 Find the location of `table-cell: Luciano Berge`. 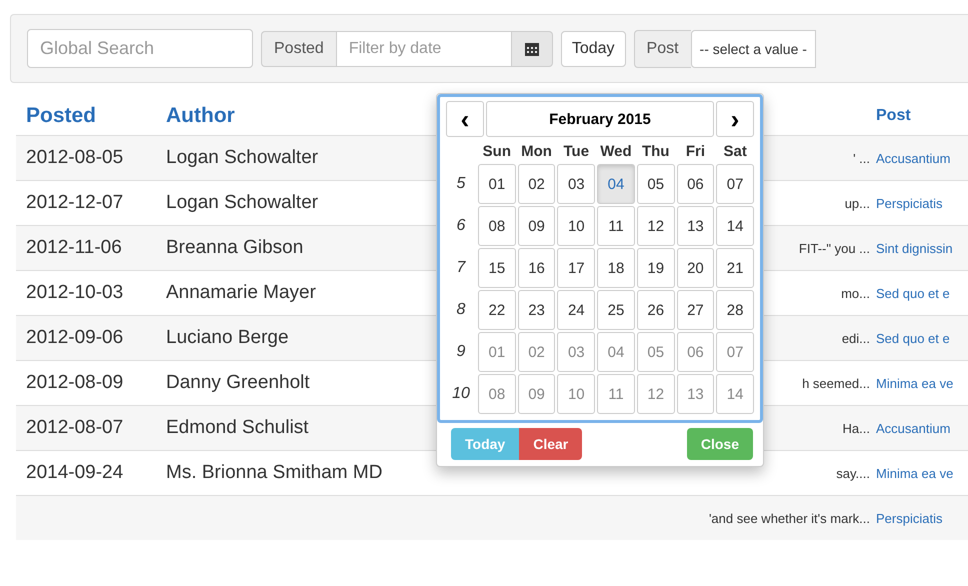

table-cell: Luciano Berge is located at coordinates (227, 337).